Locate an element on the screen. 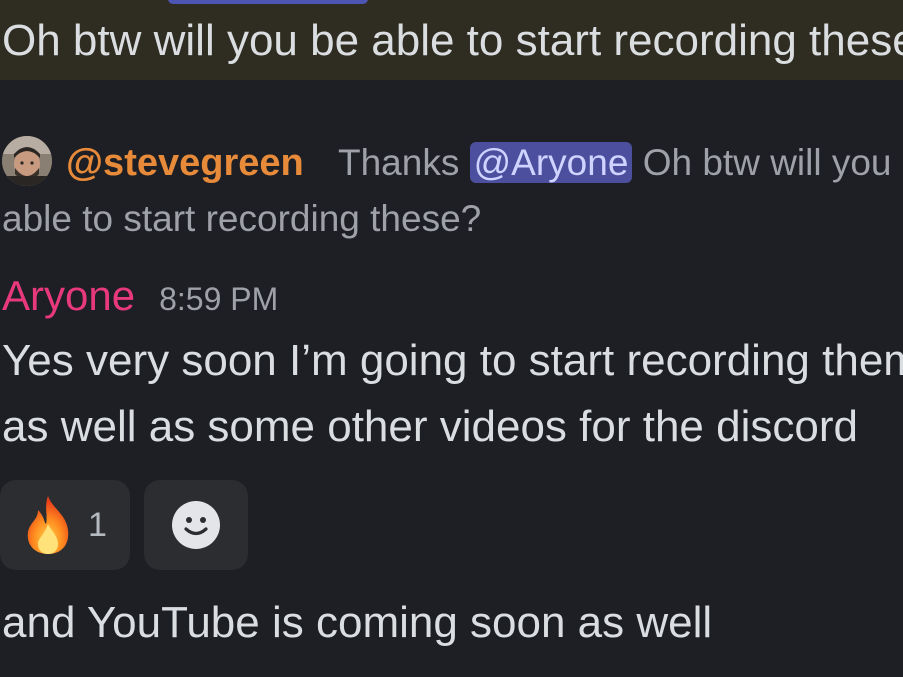 Image resolution: width=903 pixels, height=677 pixels. message-followup: and YouTube is coming soon as well is located at coordinates (357, 622).